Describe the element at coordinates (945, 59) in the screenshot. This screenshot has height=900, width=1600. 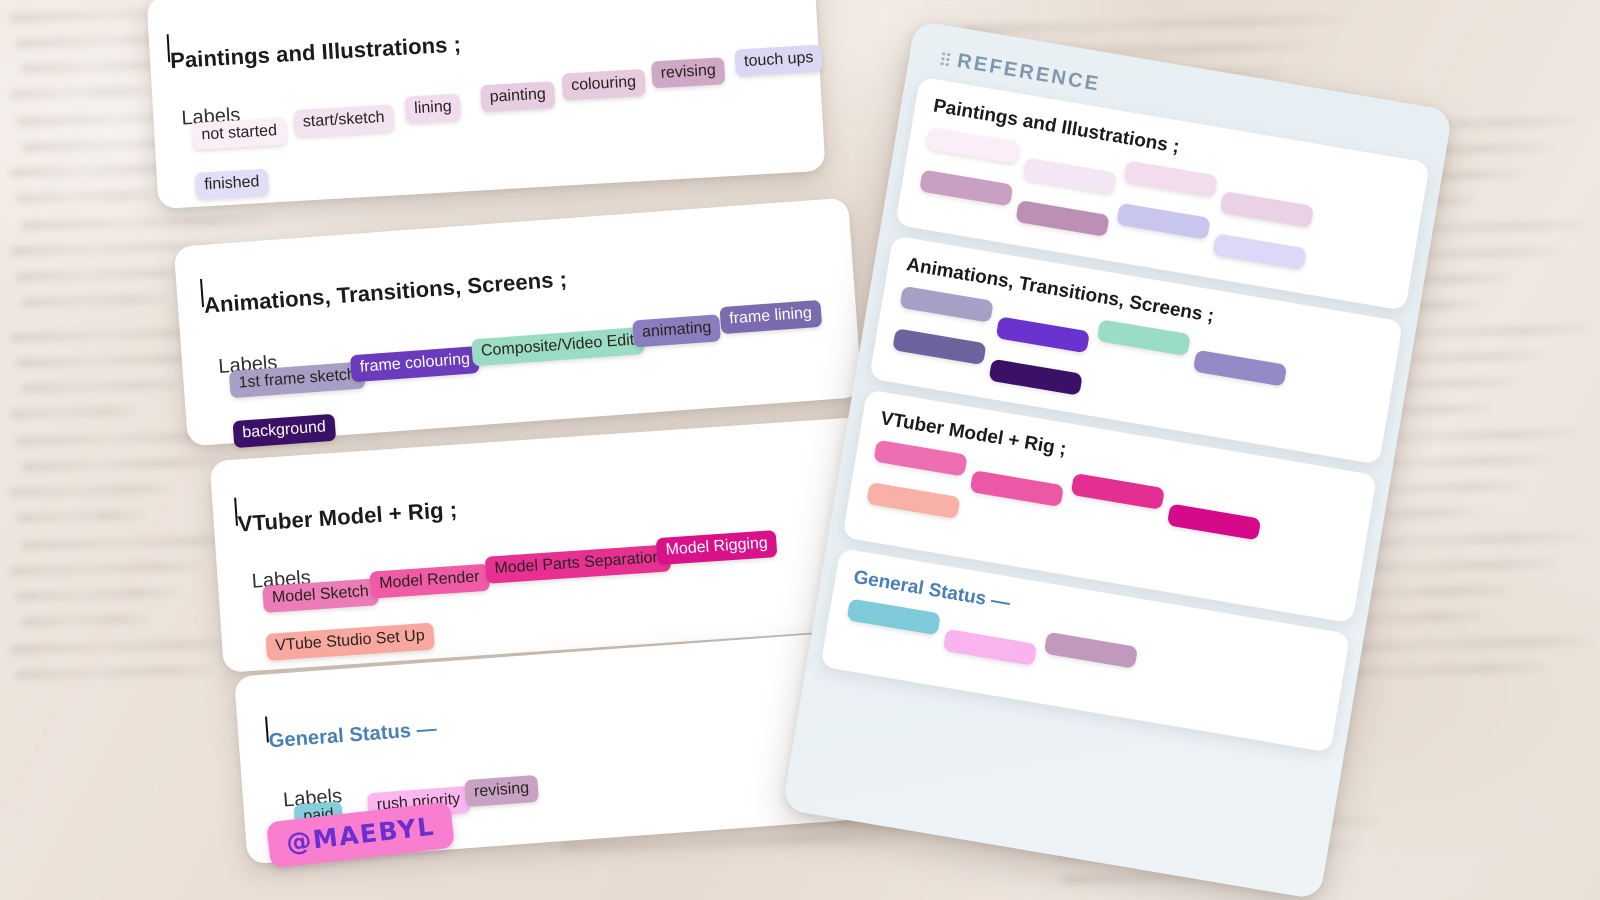
I see `drag-dots-icon` at that location.